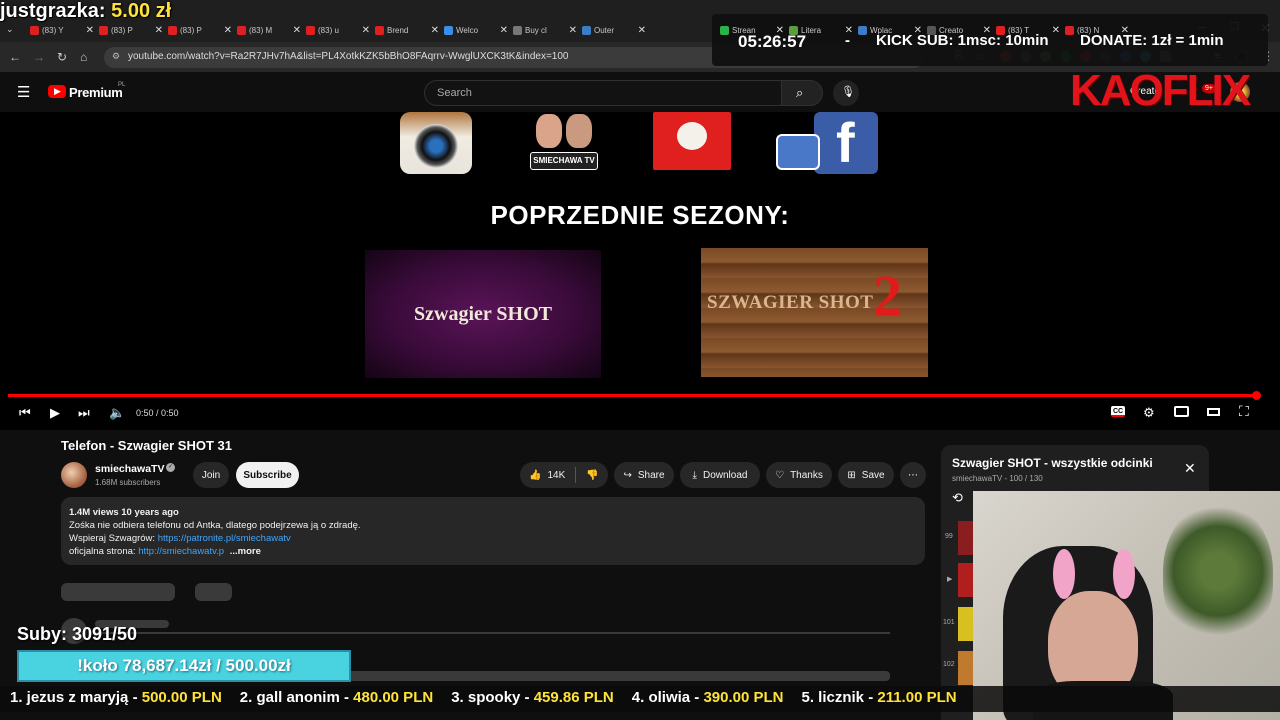 This screenshot has width=1280, height=720. Describe the element at coordinates (1149, 413) in the screenshot. I see `settings-gear-icon: ⚙` at that location.